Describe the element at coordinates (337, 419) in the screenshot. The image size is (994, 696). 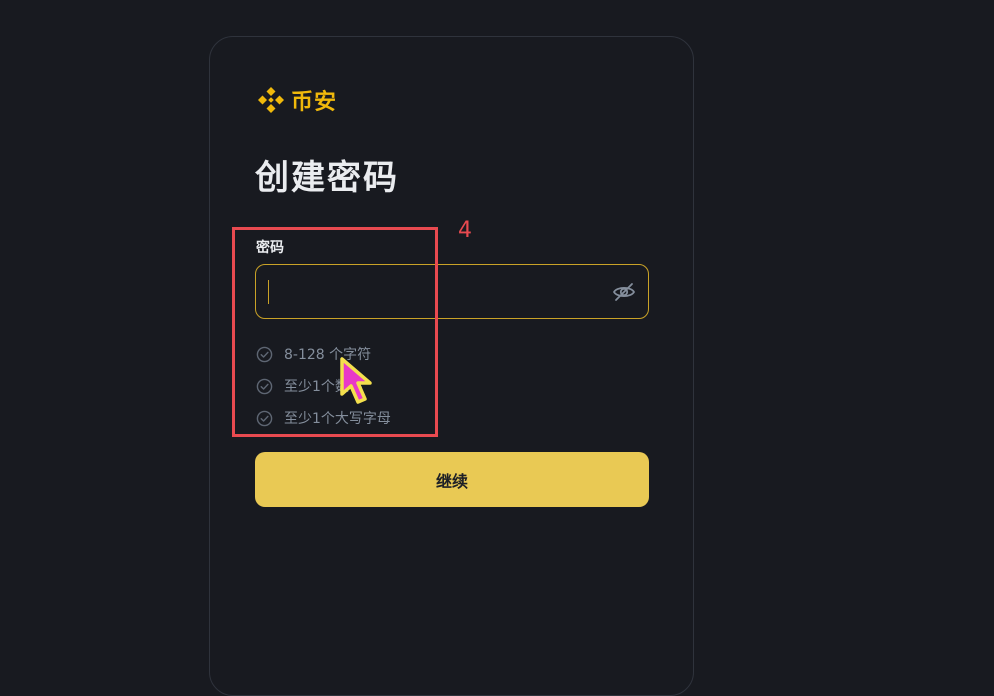
I see `requirement-text: 至少1个大写字母` at that location.